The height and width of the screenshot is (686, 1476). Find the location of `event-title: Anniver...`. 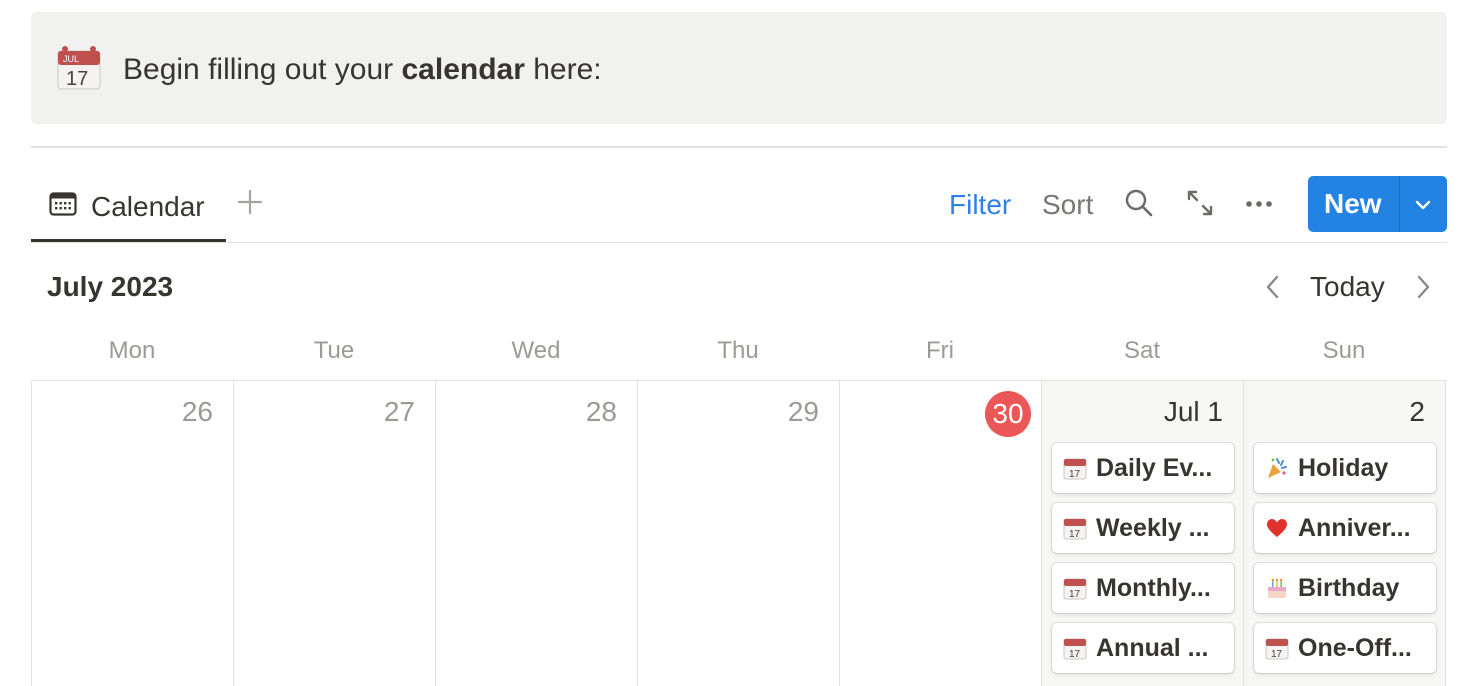

event-title: Anniver... is located at coordinates (1354, 528).